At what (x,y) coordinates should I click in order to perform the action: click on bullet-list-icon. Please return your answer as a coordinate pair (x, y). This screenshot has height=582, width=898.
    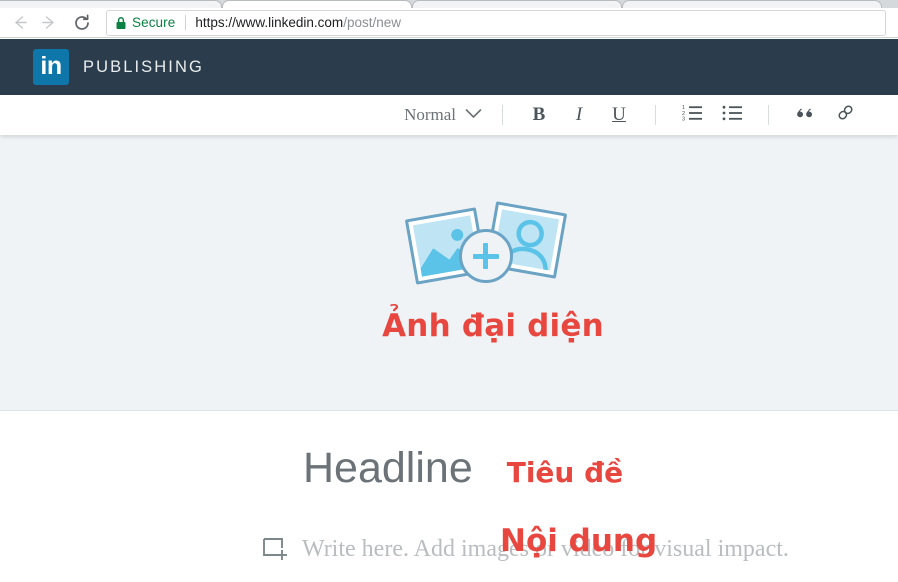
    Looking at the image, I should click on (732, 115).